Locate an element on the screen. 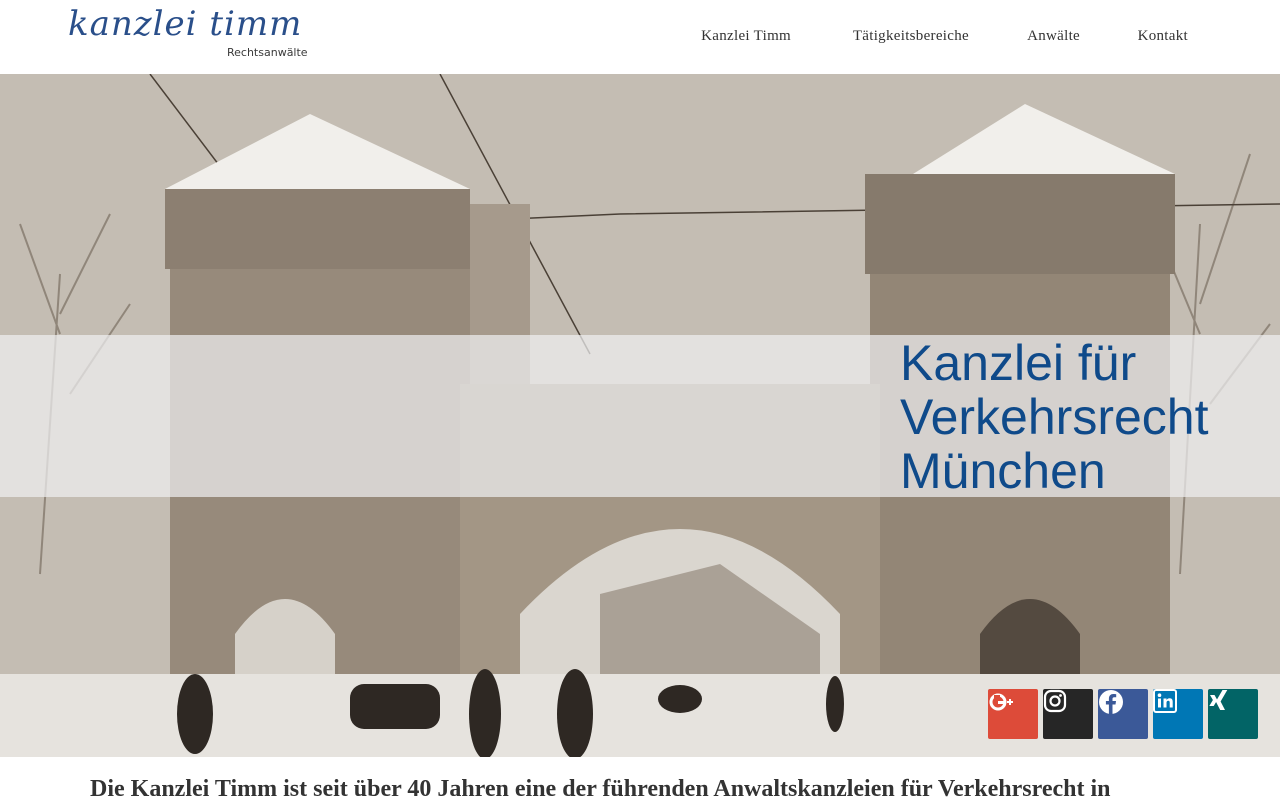  xing-button is located at coordinates (1233, 714).